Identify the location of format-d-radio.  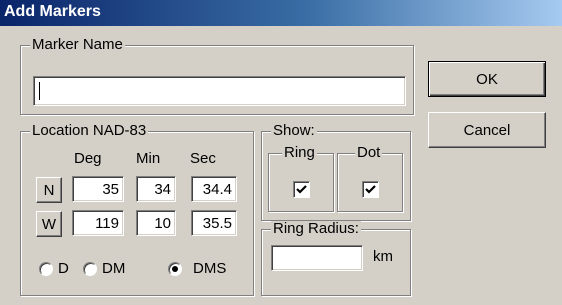
(46, 269).